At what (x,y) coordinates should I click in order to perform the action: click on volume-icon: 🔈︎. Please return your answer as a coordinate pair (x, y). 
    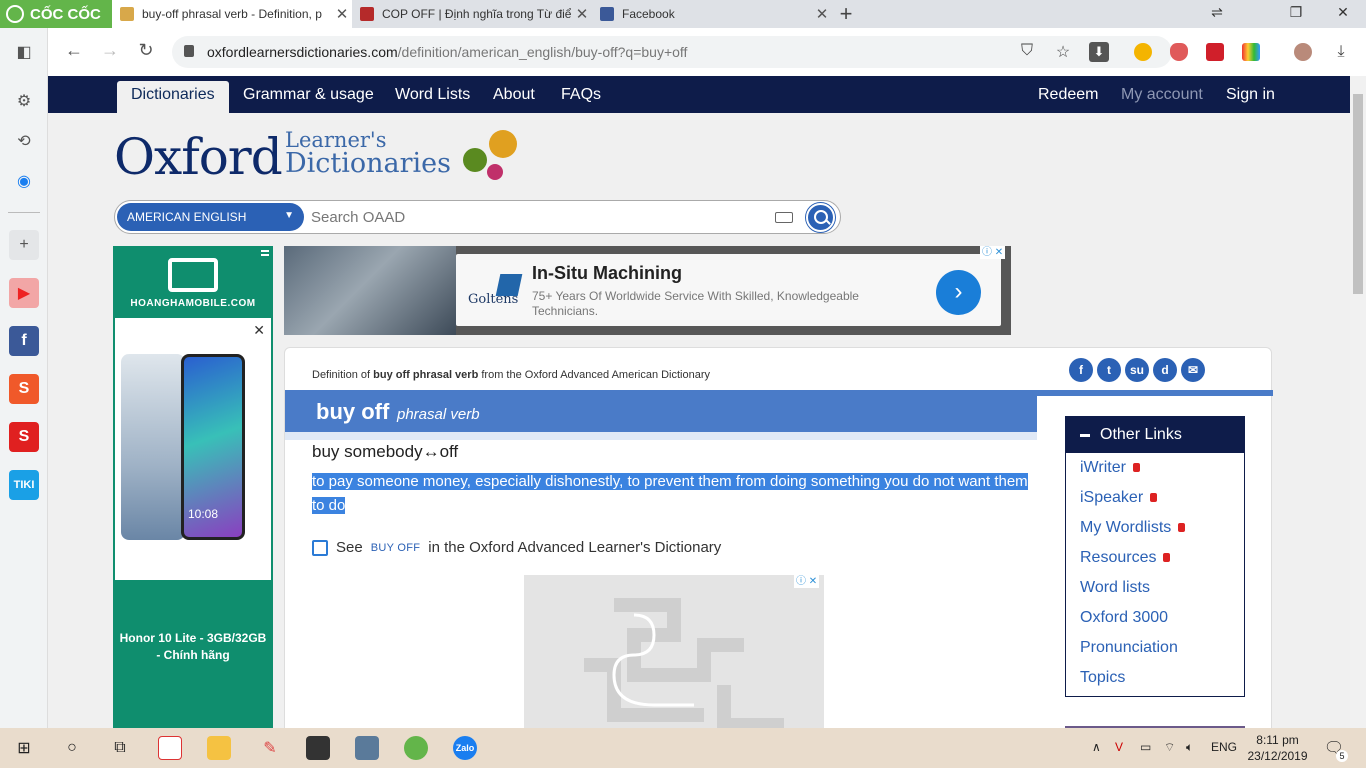
    Looking at the image, I should click on (1189, 747).